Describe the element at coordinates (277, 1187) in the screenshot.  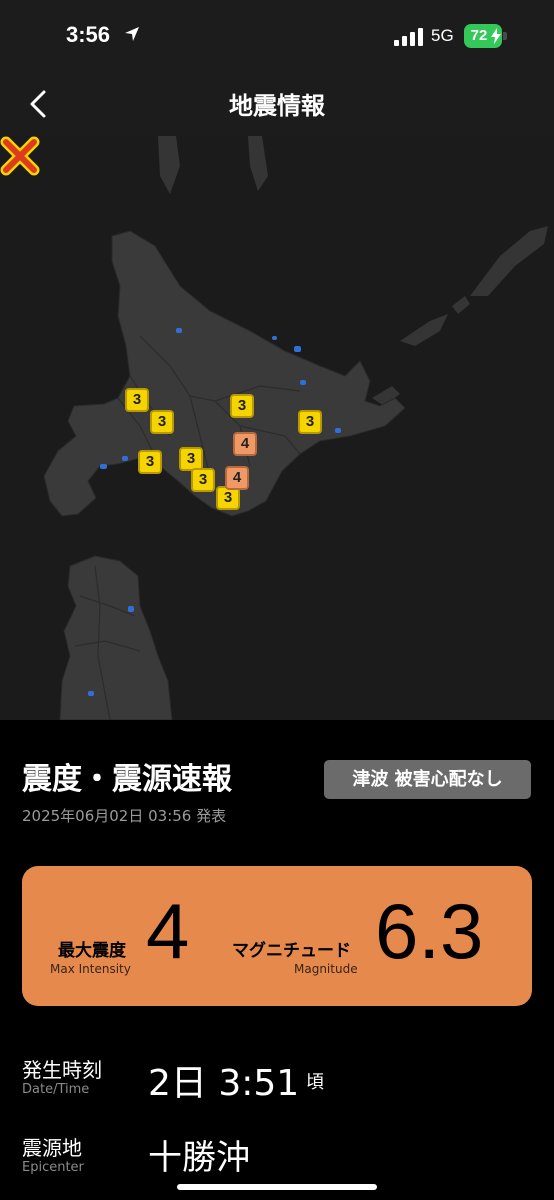
I see `home-indicator` at that location.